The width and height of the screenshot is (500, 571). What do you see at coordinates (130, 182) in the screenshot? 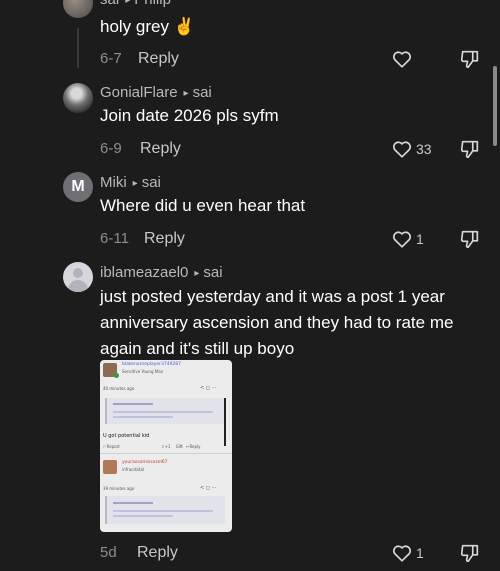
I see `comment-username: Miki ▸ sai` at bounding box center [130, 182].